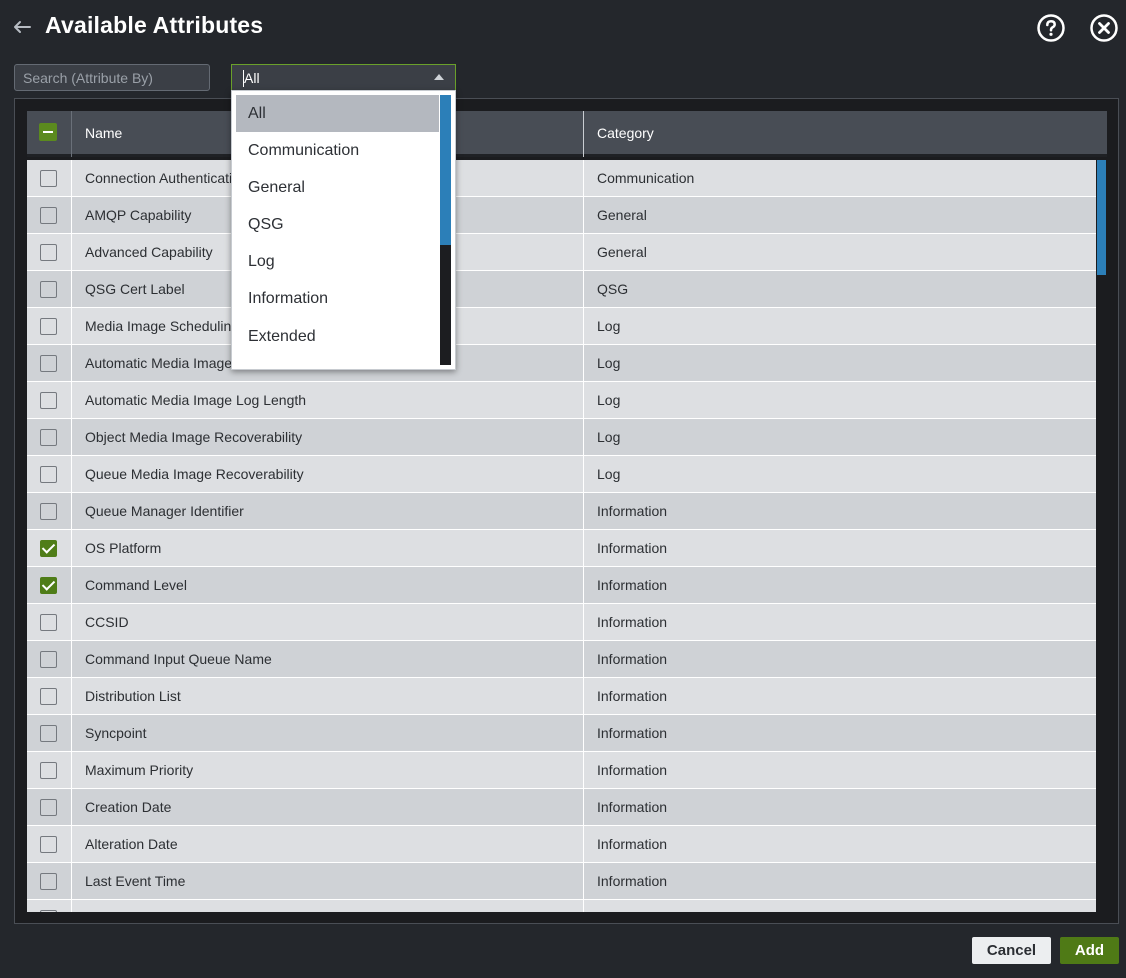 The width and height of the screenshot is (1126, 978). Describe the element at coordinates (561, 326) in the screenshot. I see `table-row: Media Image Scheduling Log` at that location.